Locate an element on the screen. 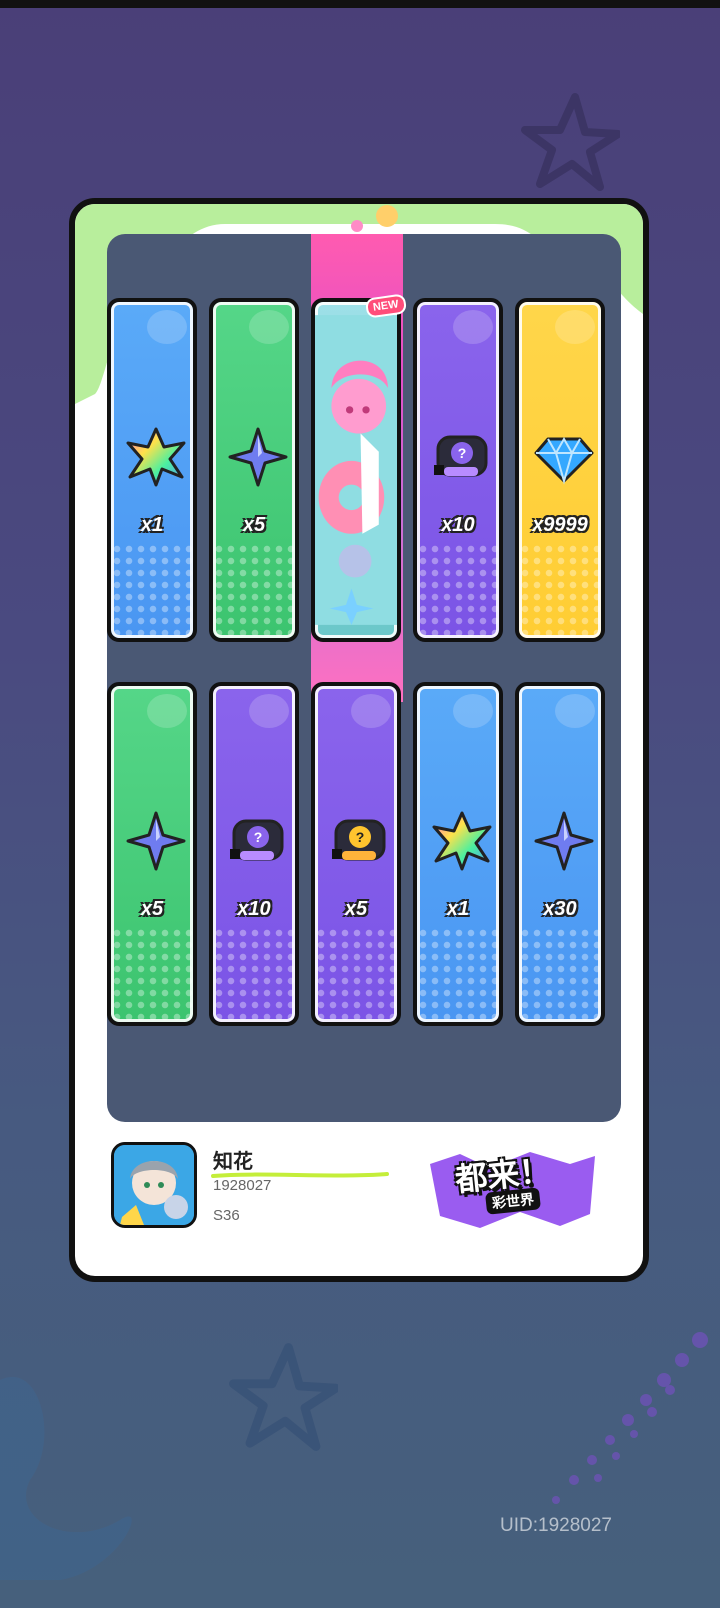  character-card-portrait is located at coordinates (356, 470).